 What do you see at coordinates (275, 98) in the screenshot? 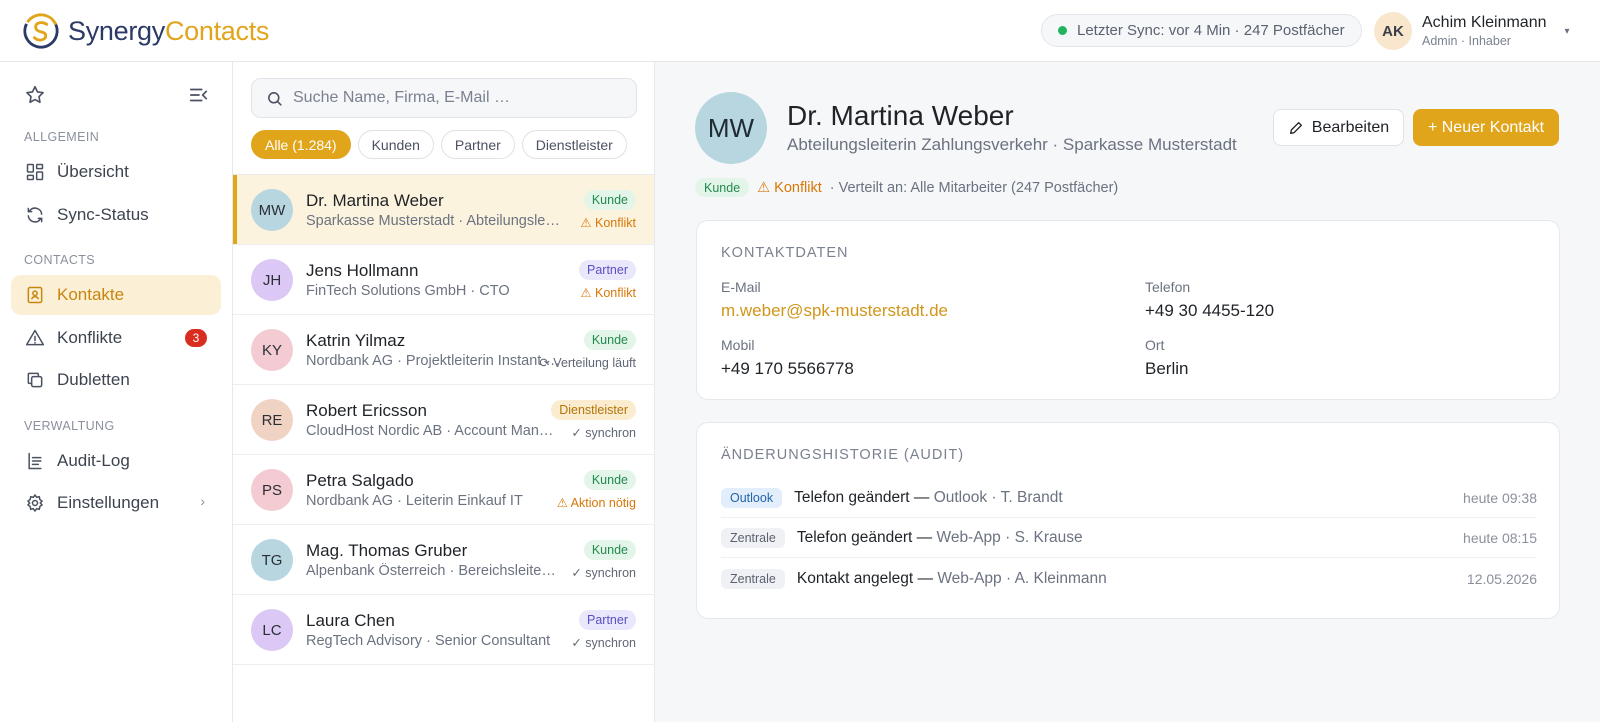
I see `search-icon` at bounding box center [275, 98].